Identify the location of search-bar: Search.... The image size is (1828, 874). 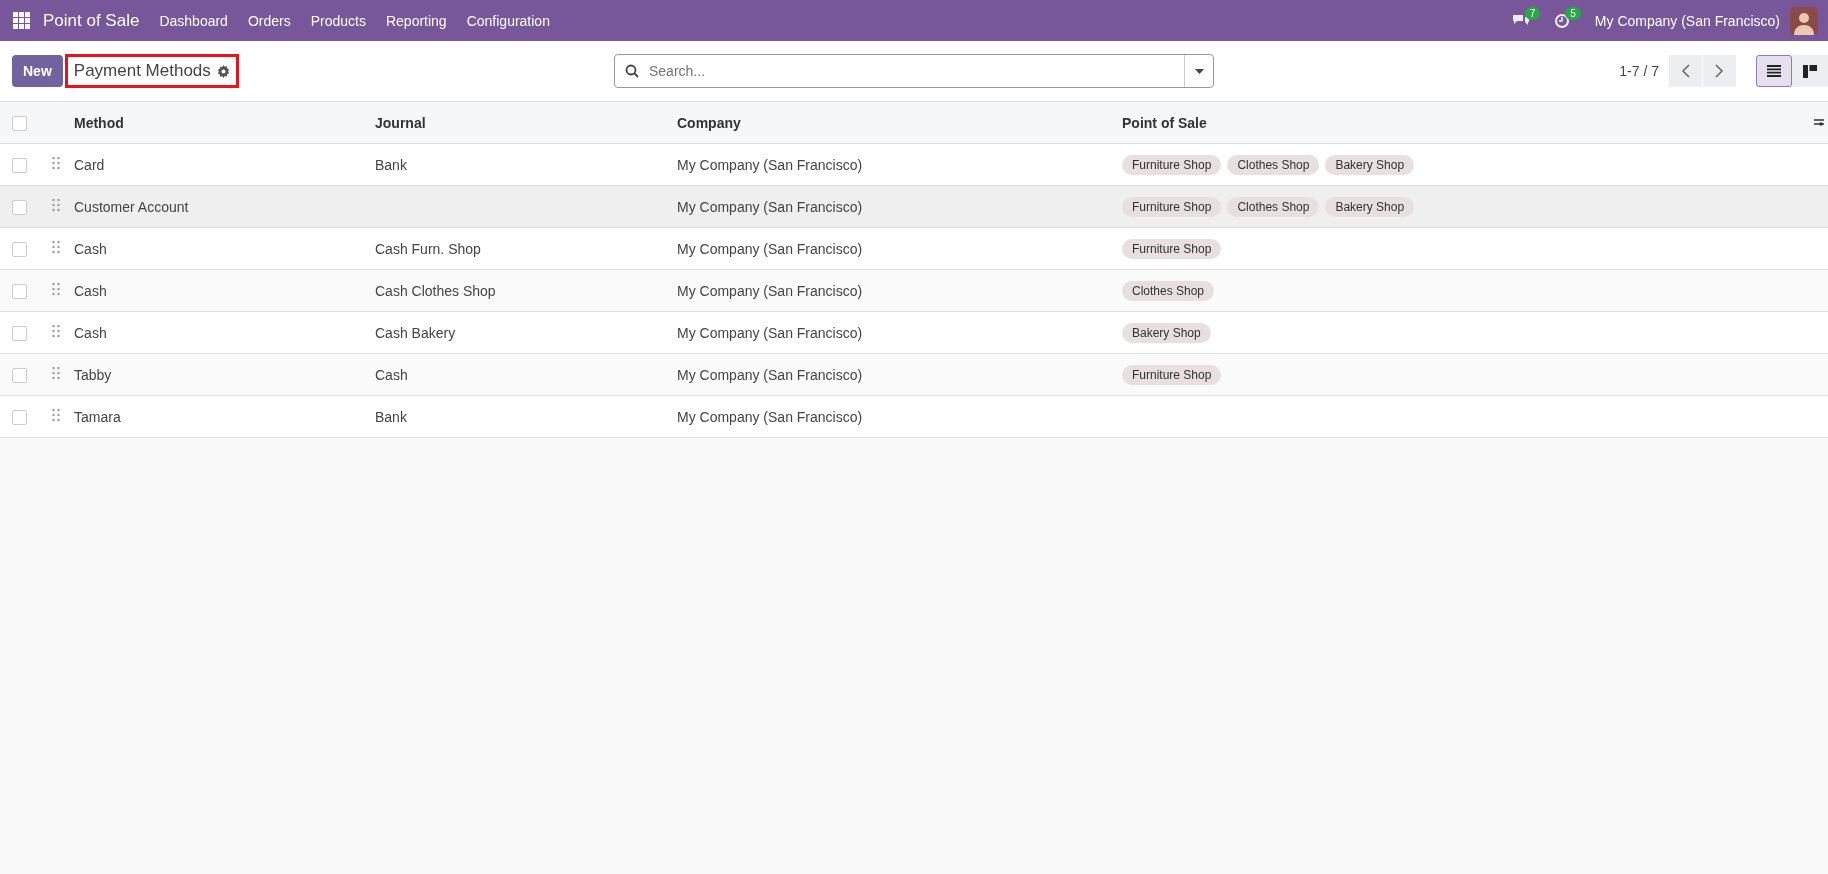
(914, 71).